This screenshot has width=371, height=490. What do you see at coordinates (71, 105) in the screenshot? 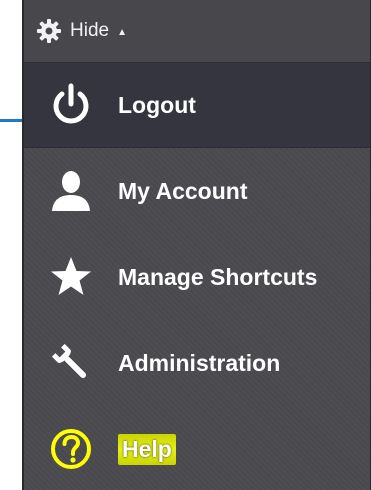
I see `power-icon` at bounding box center [71, 105].